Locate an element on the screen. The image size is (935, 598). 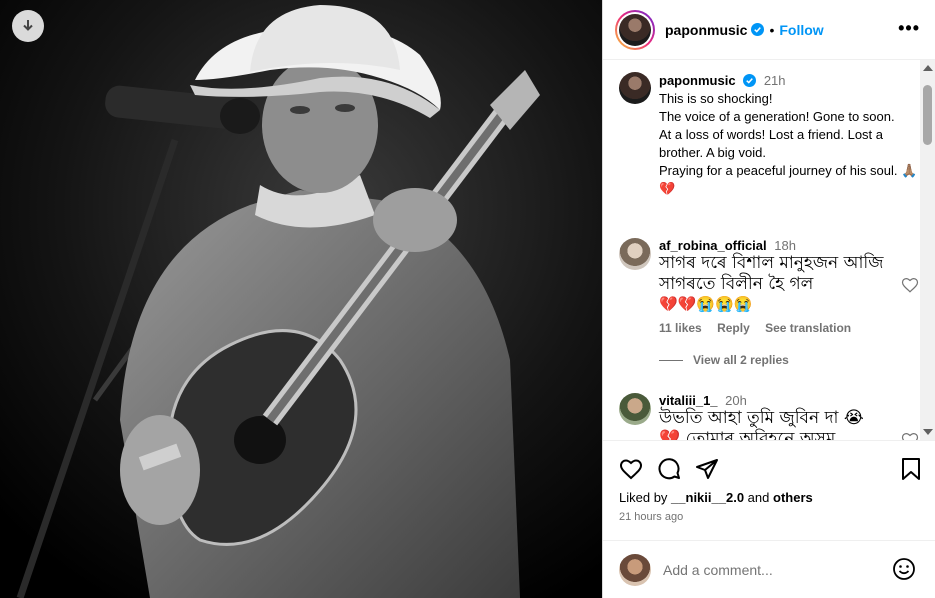
emoji-icon is located at coordinates (904, 569).